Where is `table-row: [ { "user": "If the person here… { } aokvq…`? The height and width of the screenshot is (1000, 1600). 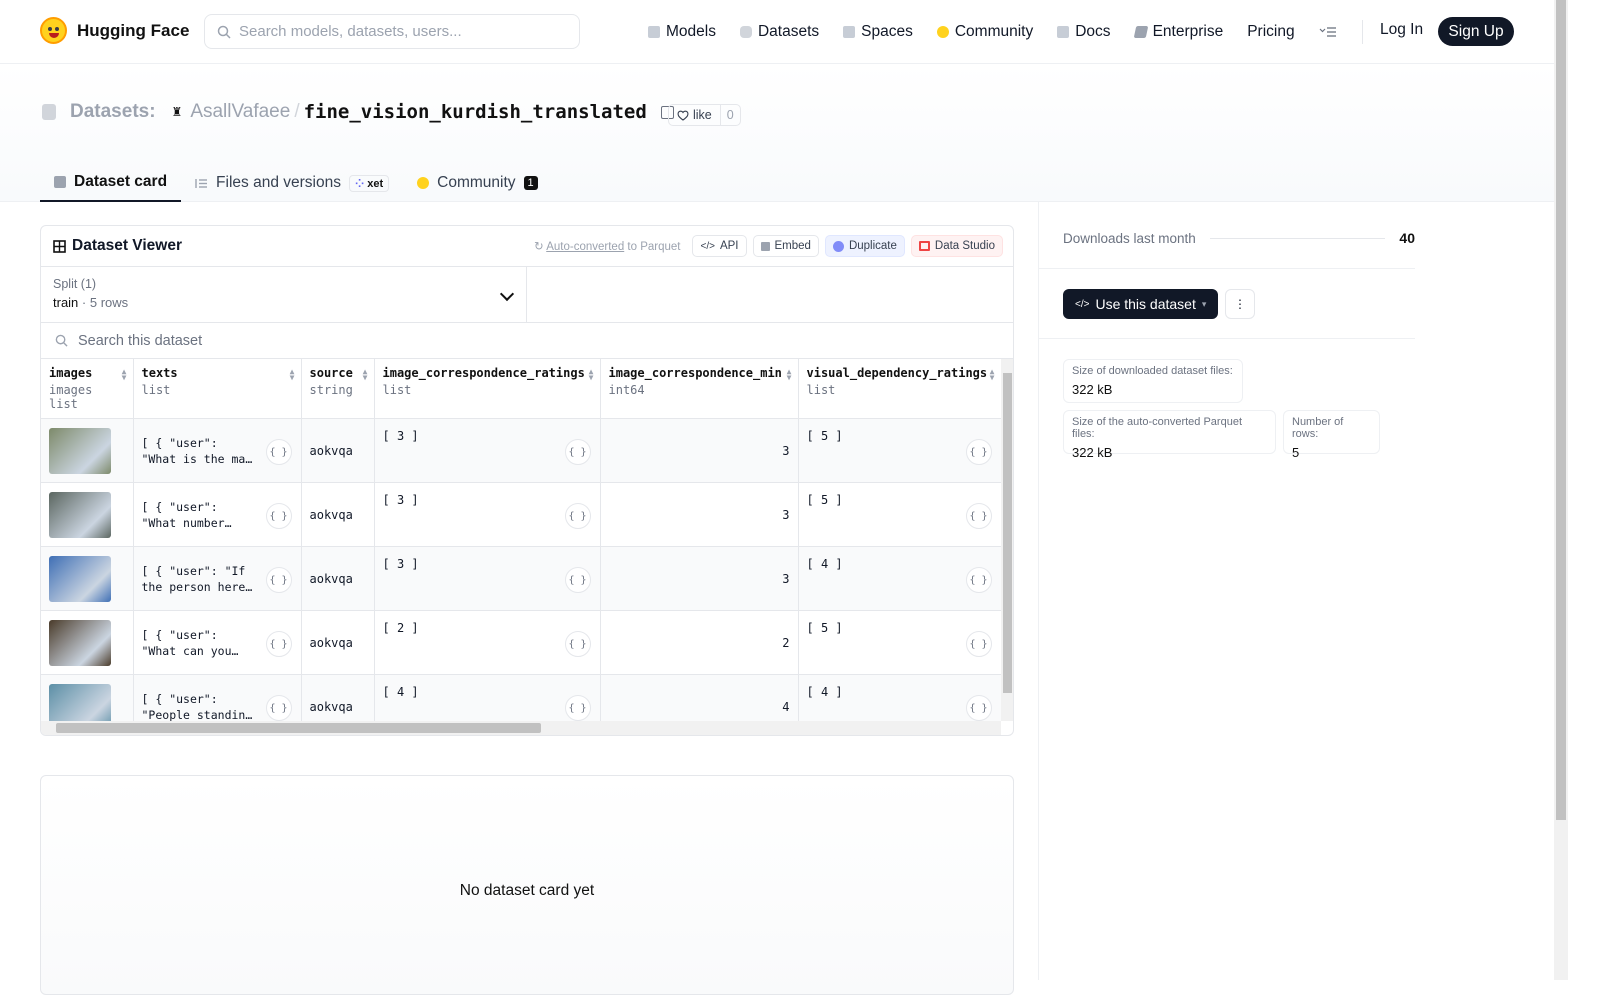 table-row: [ { "user": "If the person here… { } aokvq… is located at coordinates (521, 578).